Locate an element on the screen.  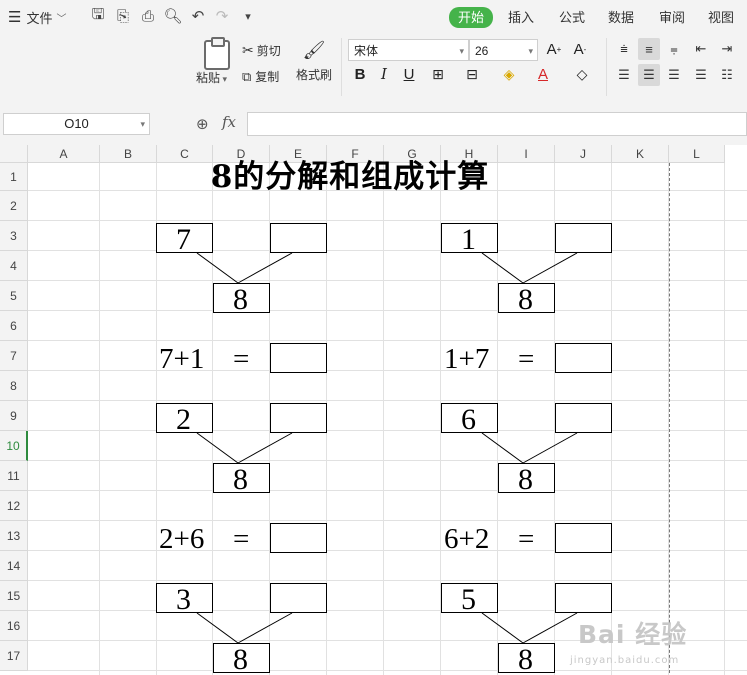
left-bottom-number-3: 8 is located at coordinates (240, 659).